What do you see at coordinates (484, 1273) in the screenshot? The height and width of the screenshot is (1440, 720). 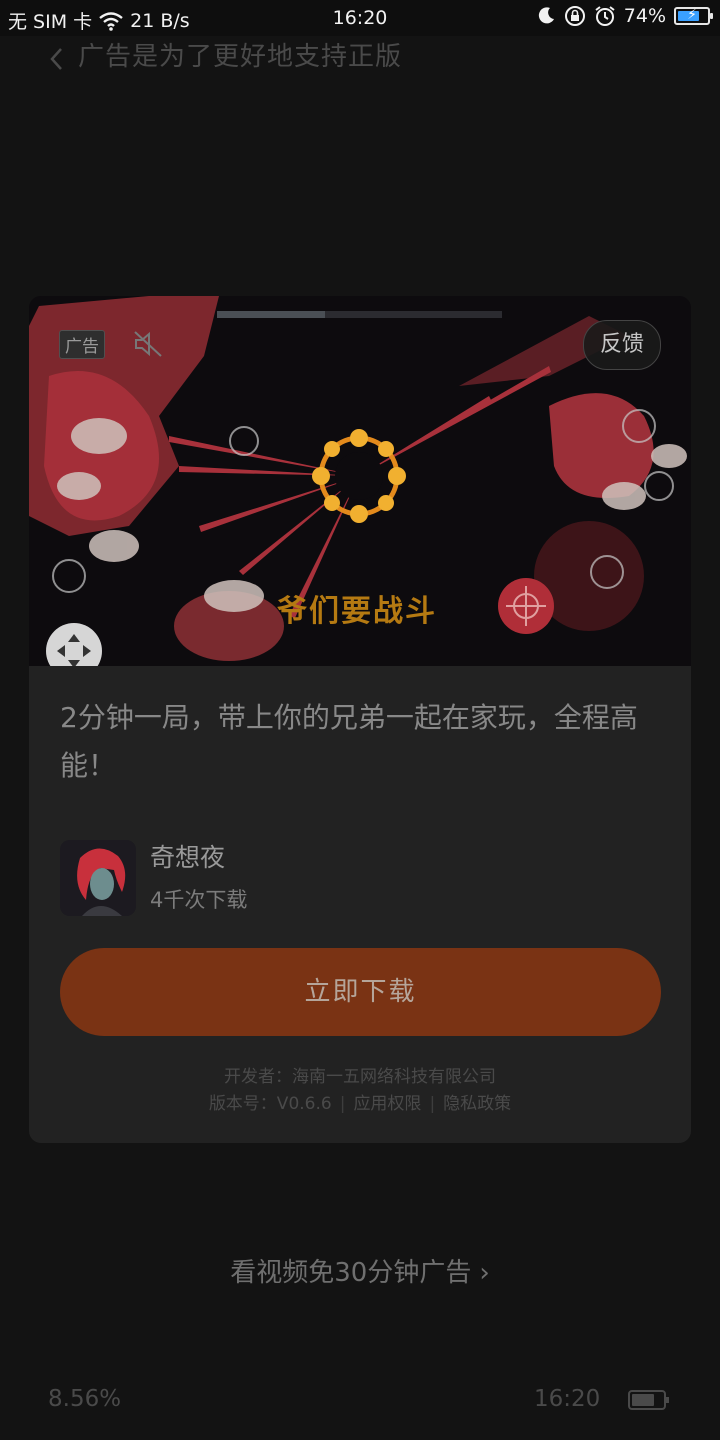 I see `chevron-right-icon: ›` at bounding box center [484, 1273].